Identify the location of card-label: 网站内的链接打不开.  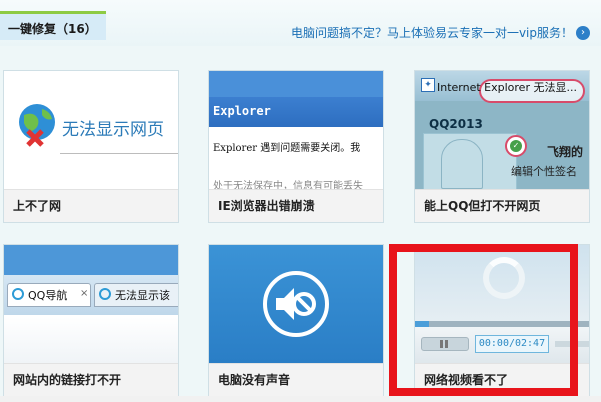
(91, 379).